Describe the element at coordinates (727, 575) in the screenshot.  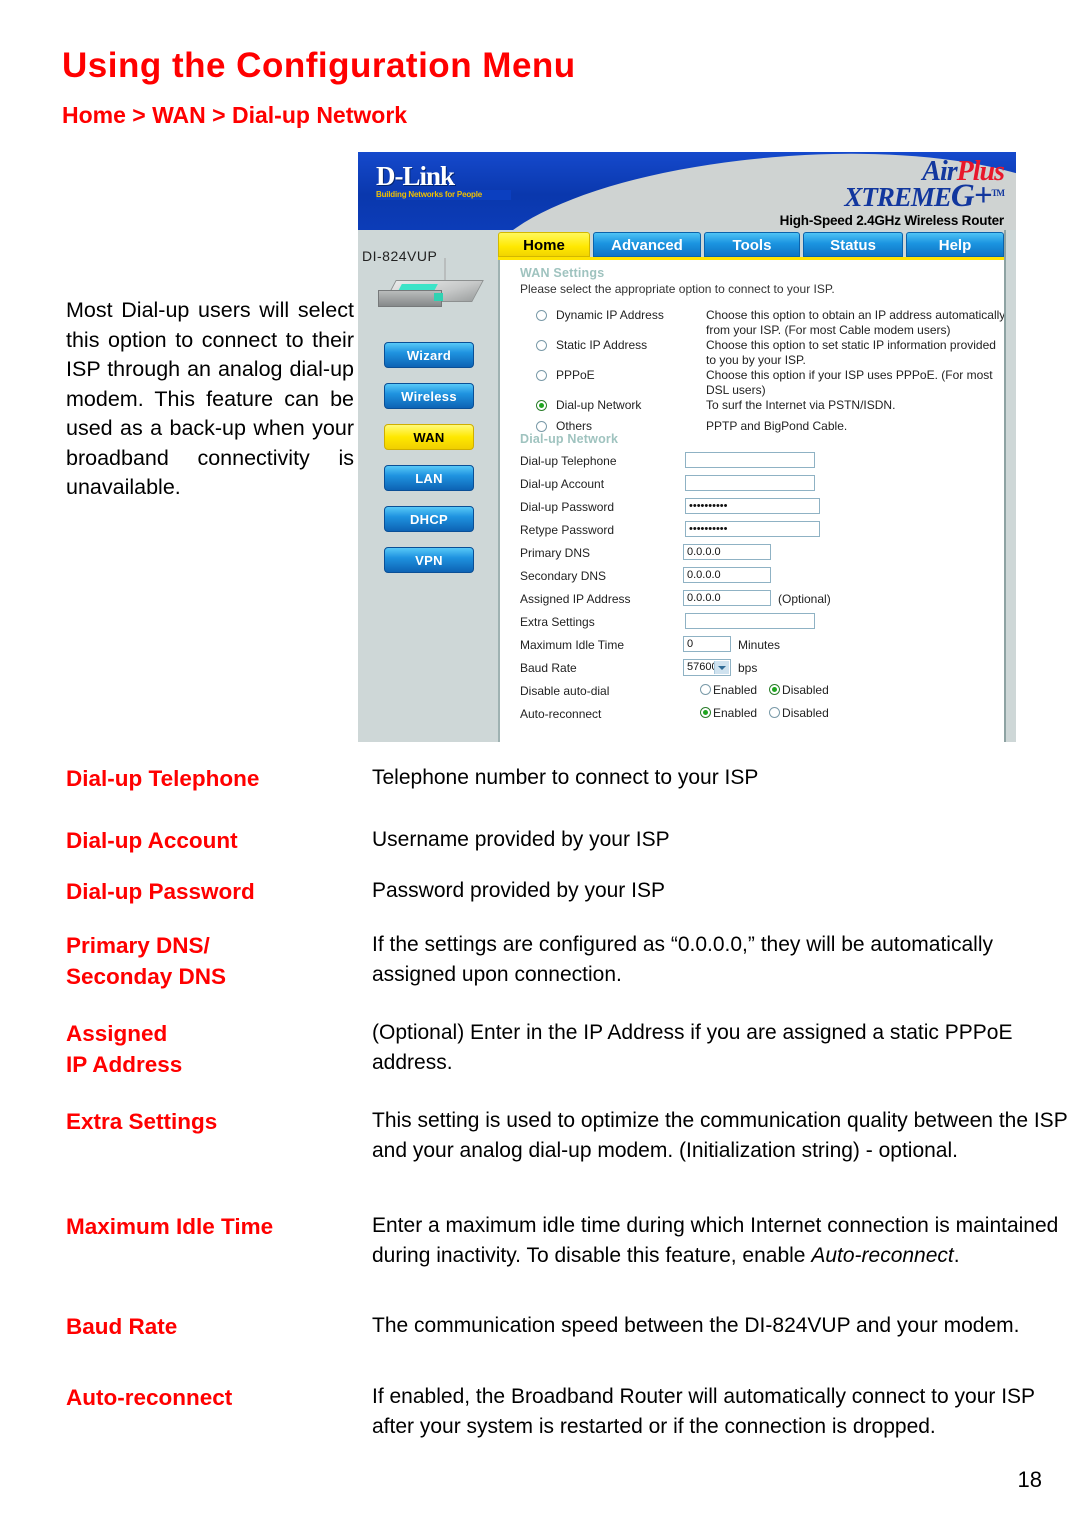
I see `input-secondary-dns: 0.0.0.0` at that location.